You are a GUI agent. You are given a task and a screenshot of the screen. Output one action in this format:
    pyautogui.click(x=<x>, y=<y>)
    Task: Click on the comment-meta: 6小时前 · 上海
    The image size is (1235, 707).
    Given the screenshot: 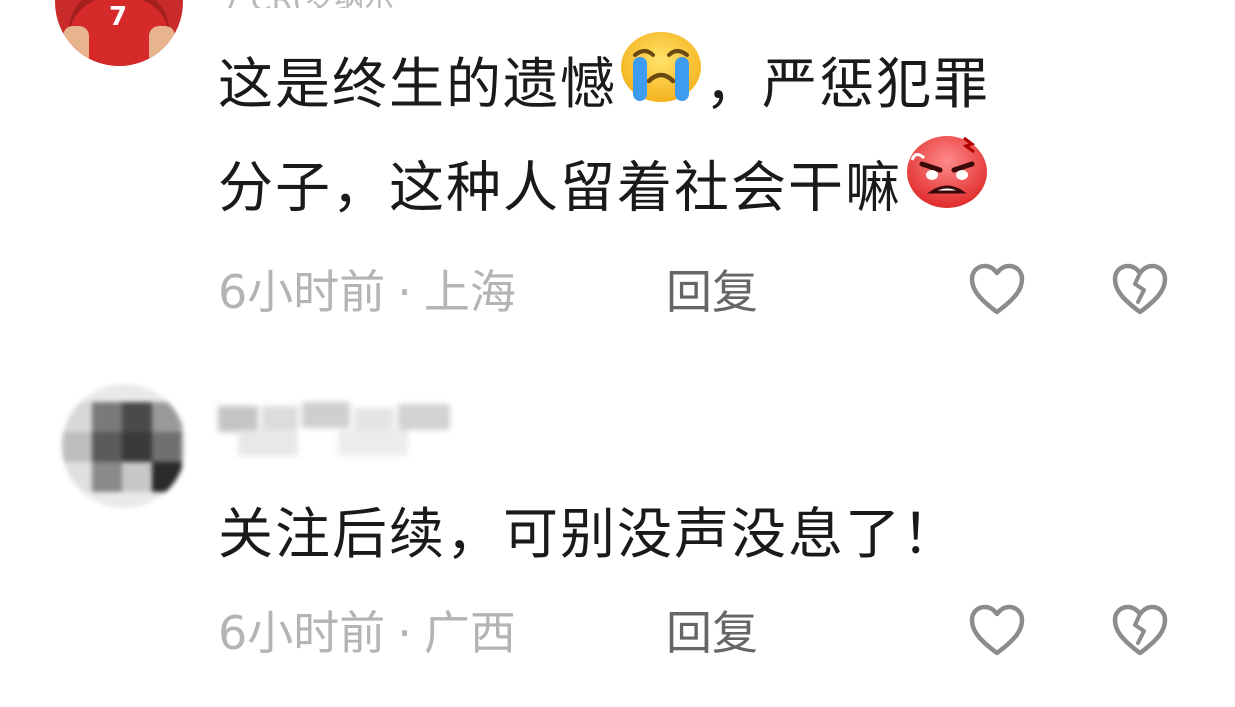 What is the action you would take?
    pyautogui.click(x=367, y=292)
    